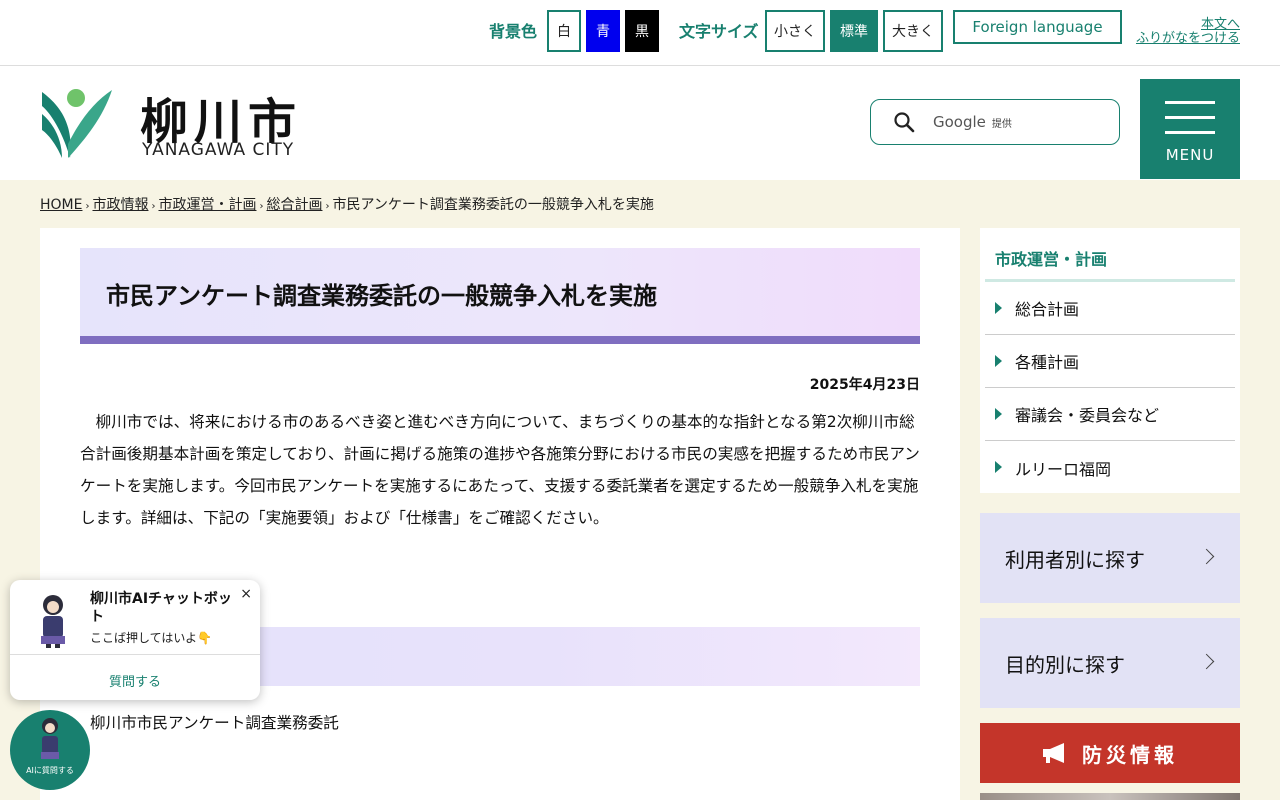 This screenshot has height=800, width=1280. What do you see at coordinates (904, 122) in the screenshot?
I see `search-icon` at bounding box center [904, 122].